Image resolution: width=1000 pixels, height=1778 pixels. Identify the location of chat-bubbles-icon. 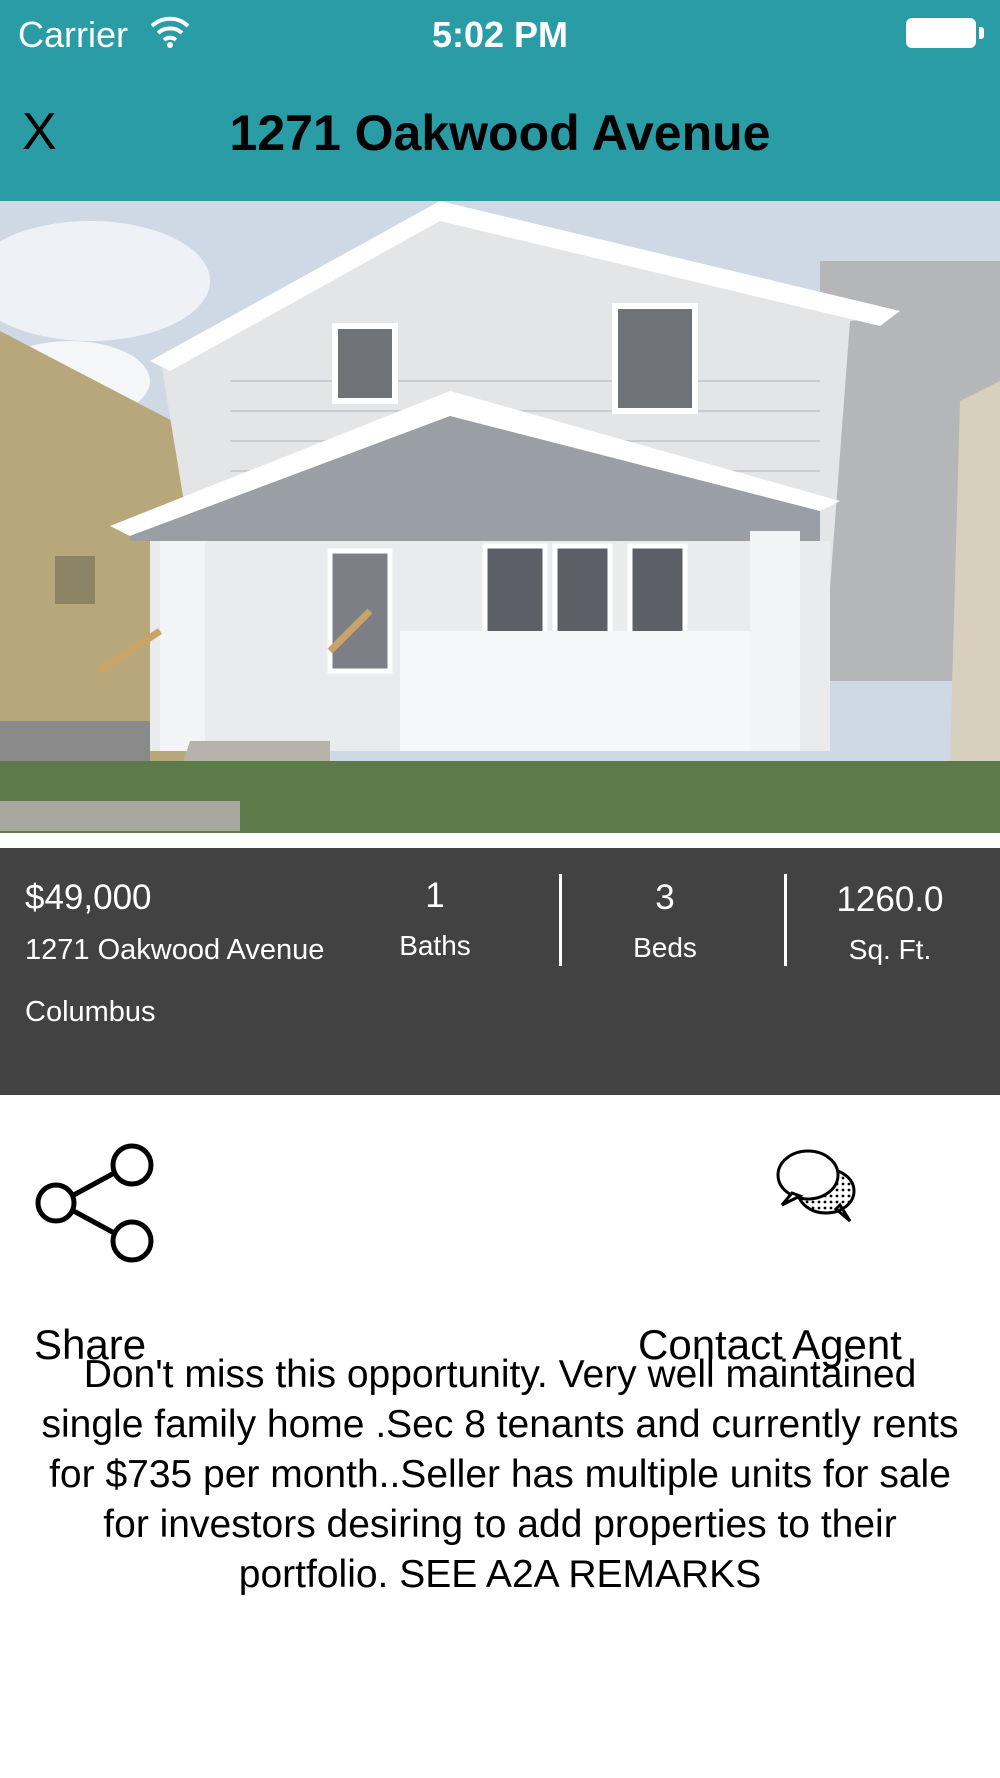
(816, 1187).